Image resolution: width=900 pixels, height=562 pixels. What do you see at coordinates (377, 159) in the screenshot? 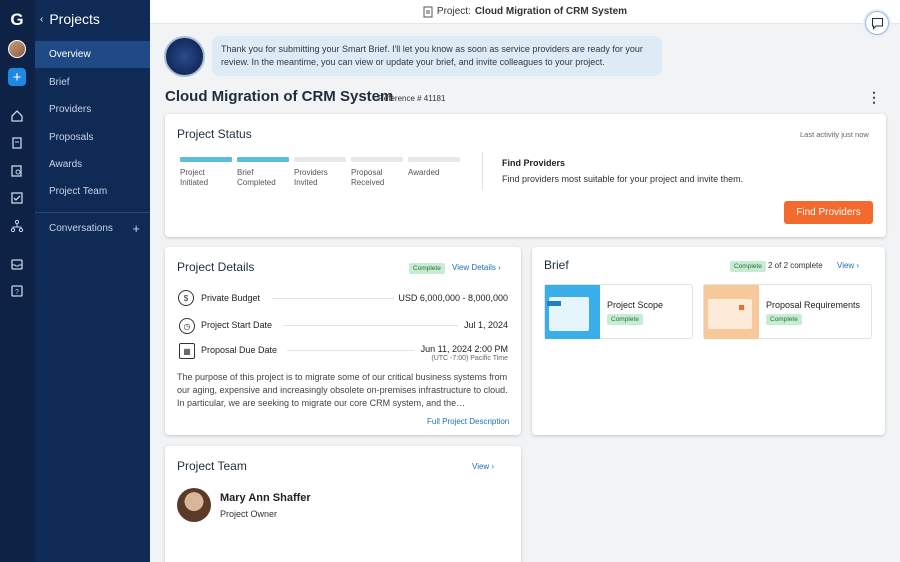
I see `step-bar-proposal` at bounding box center [377, 159].